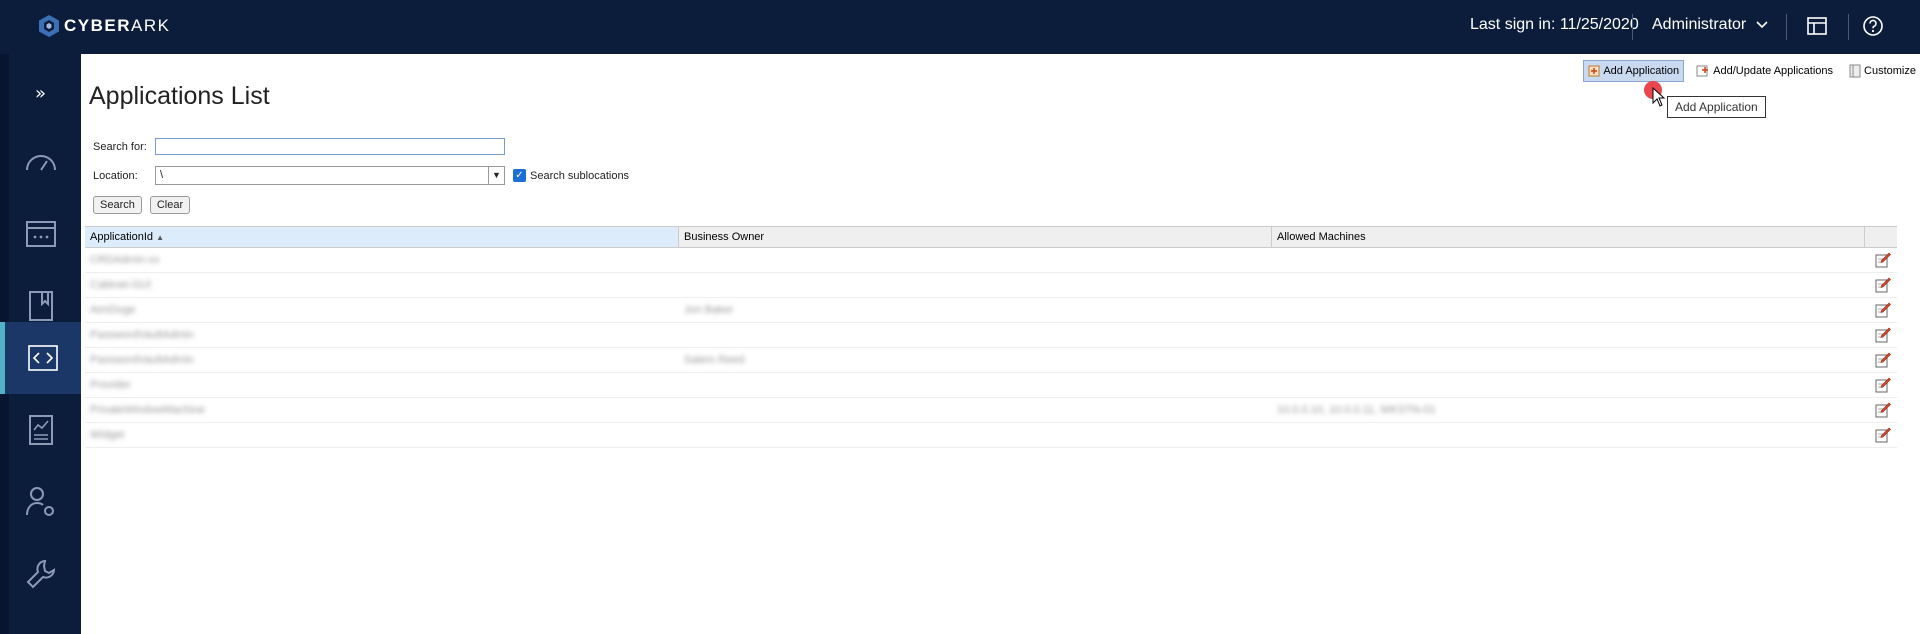 The width and height of the screenshot is (1920, 634). Describe the element at coordinates (330, 175) in the screenshot. I see `location-select: \ ▼` at that location.